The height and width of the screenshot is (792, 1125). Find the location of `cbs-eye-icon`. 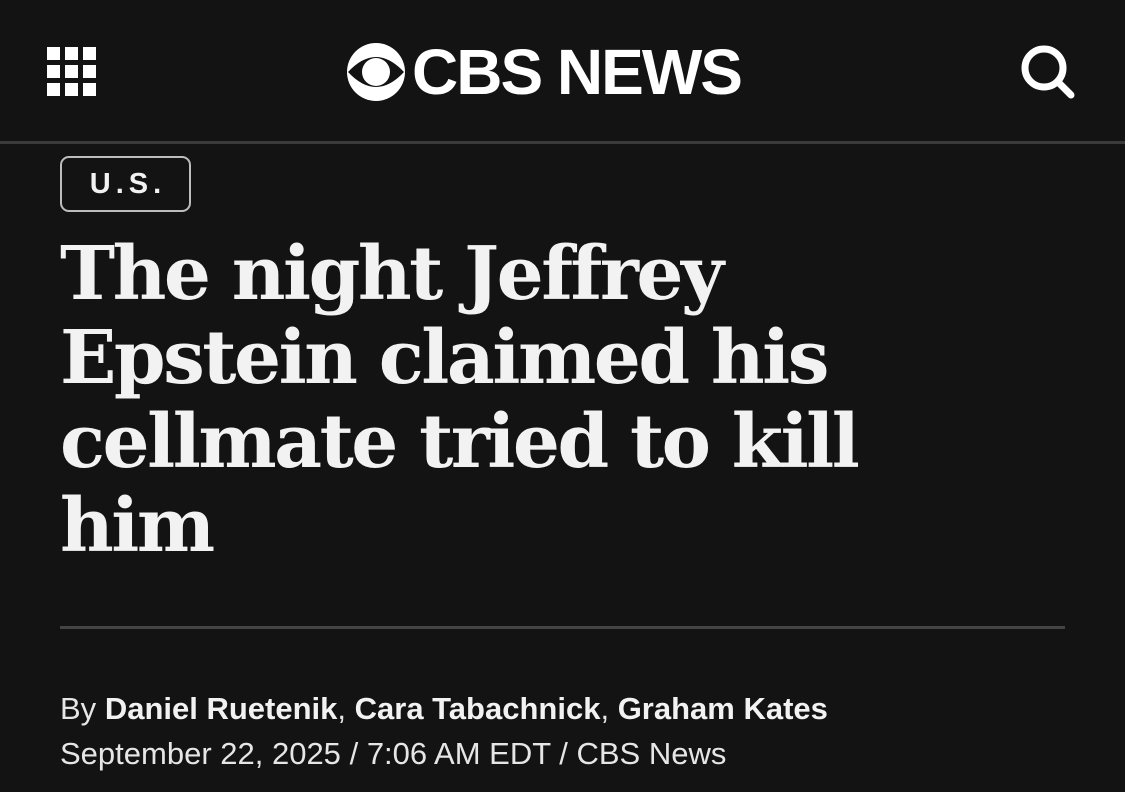

cbs-eye-icon is located at coordinates (376, 72).